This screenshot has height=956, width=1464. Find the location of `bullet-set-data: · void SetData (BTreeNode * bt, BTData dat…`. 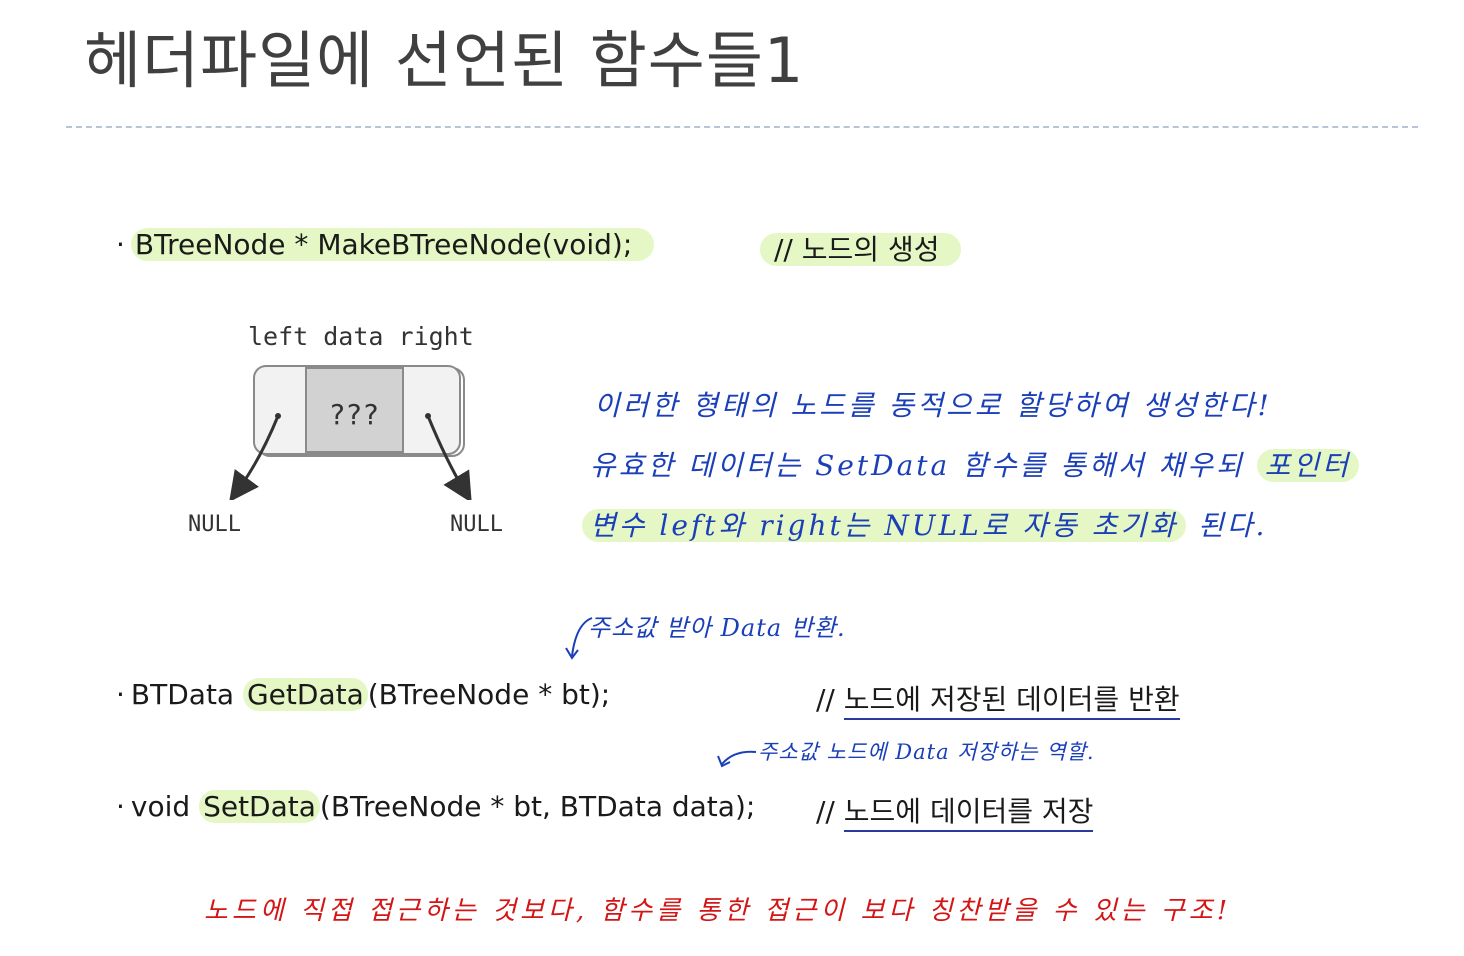

bullet-set-data: · void SetData (BTreeNode * bt, BTData dat… is located at coordinates (435, 806).